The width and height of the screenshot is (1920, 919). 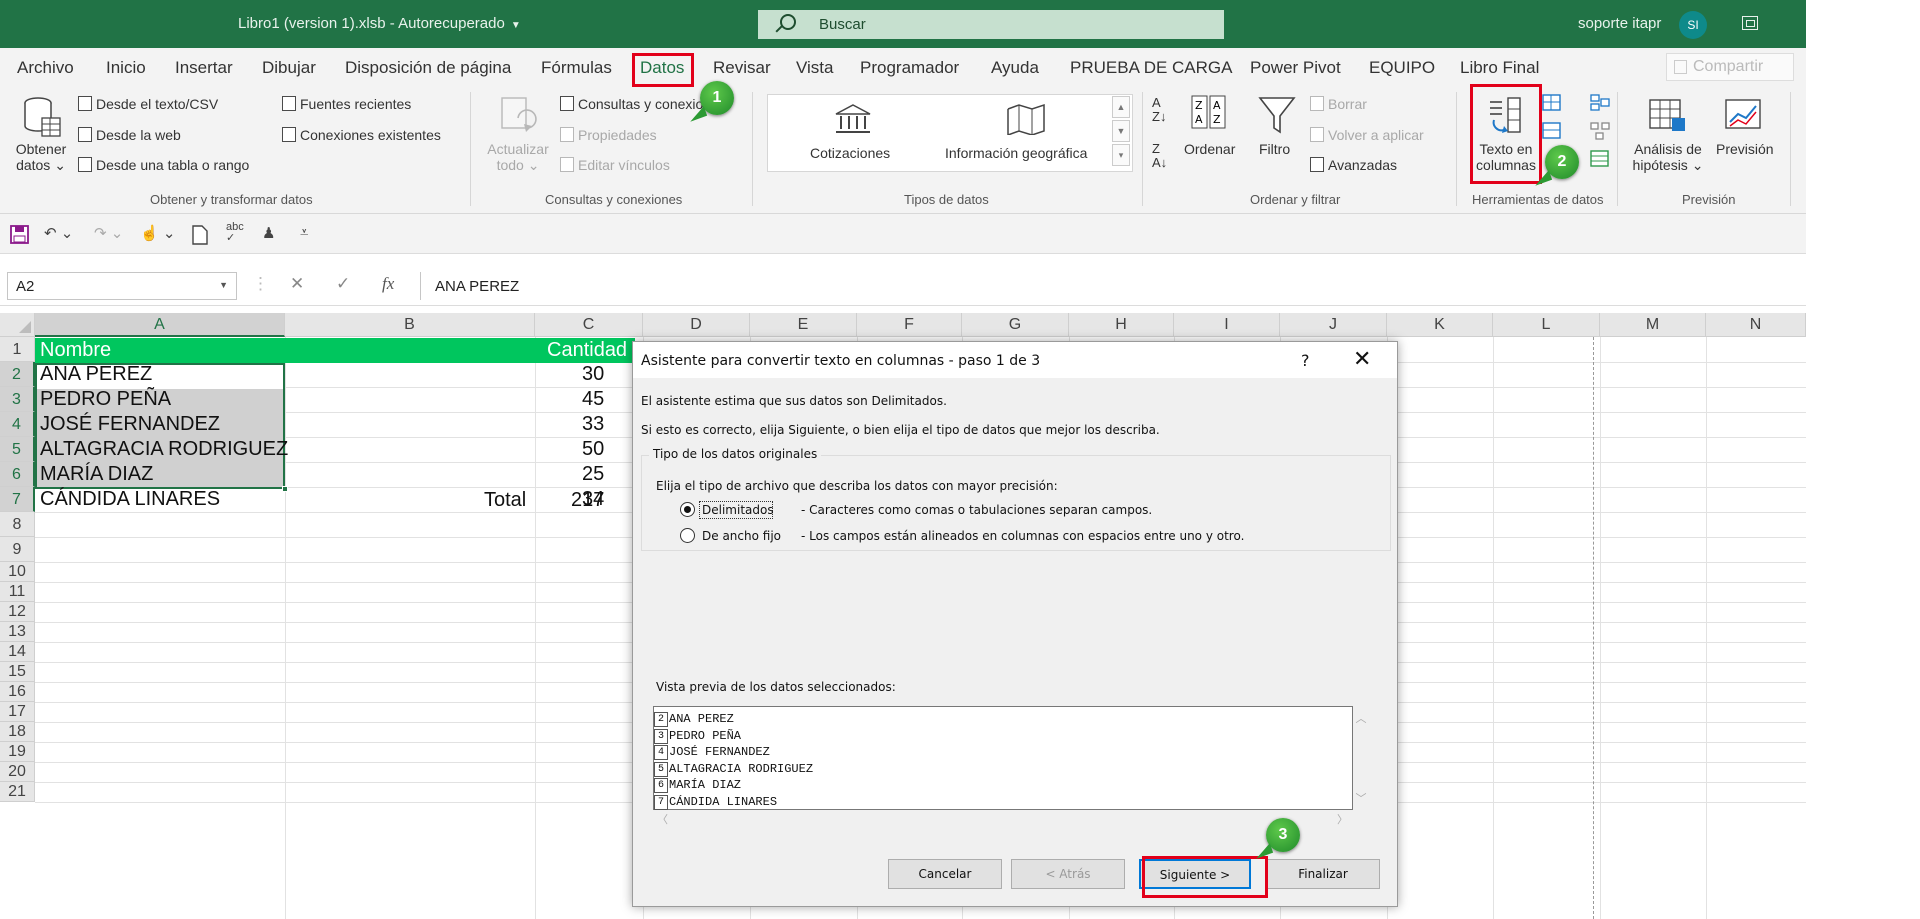 What do you see at coordinates (1121, 131) in the screenshot?
I see `gallery-down-icon: ▼` at bounding box center [1121, 131].